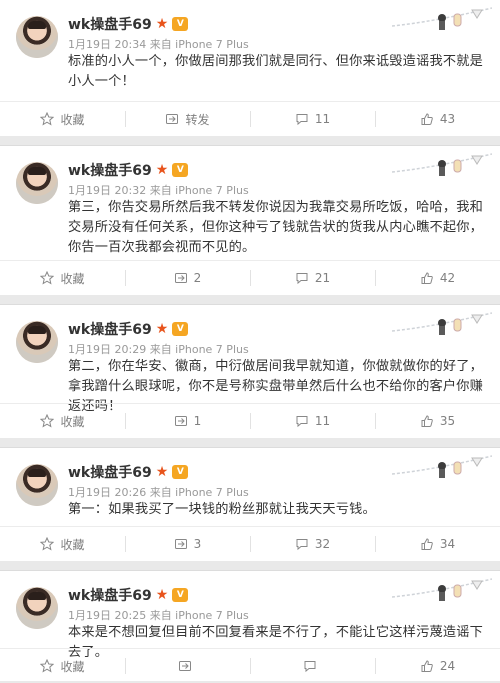 The image size is (500, 683). Describe the element at coordinates (447, 421) in the screenshot. I see `like-count: 35` at that location.